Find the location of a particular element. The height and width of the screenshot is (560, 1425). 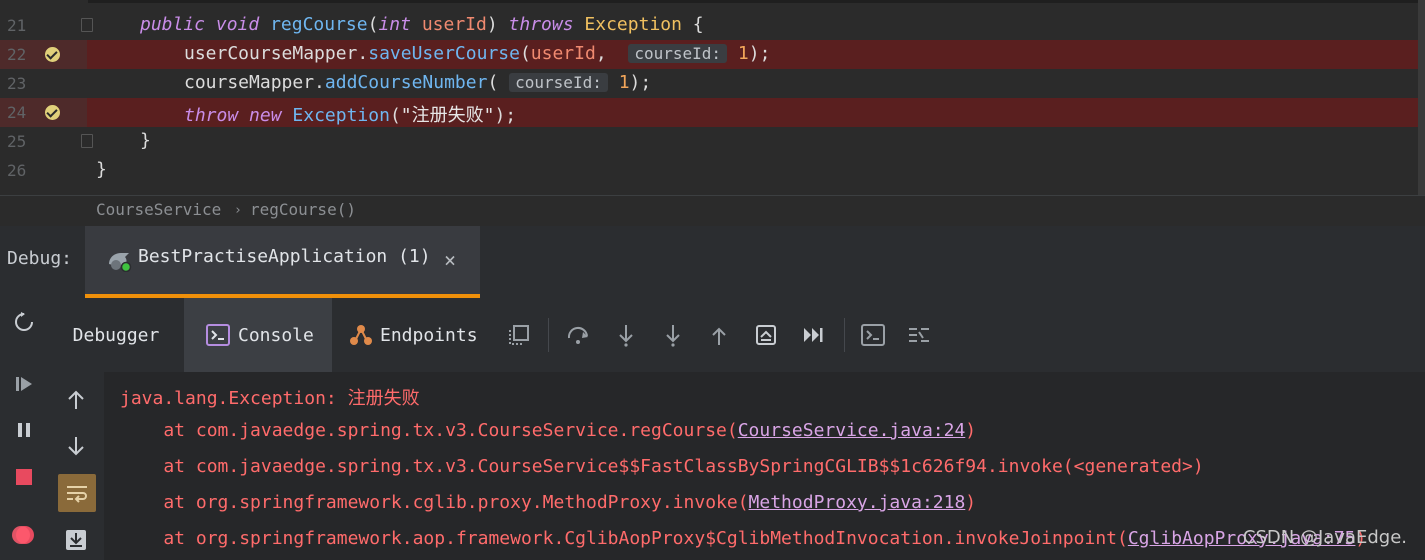

tab-endpoints: Endpoints is located at coordinates (423, 335).